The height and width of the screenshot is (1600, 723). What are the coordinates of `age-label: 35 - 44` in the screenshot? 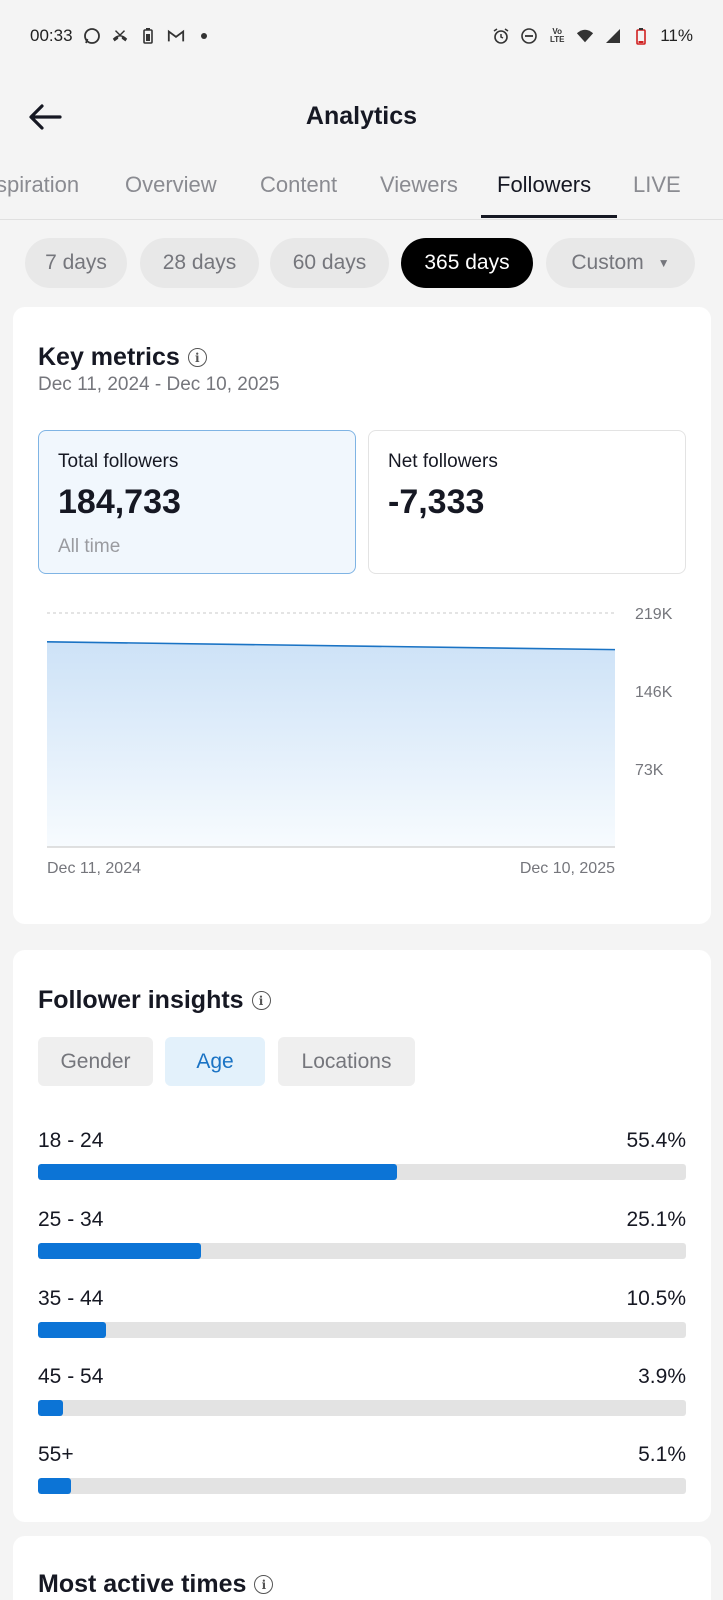 It's located at (71, 1298).